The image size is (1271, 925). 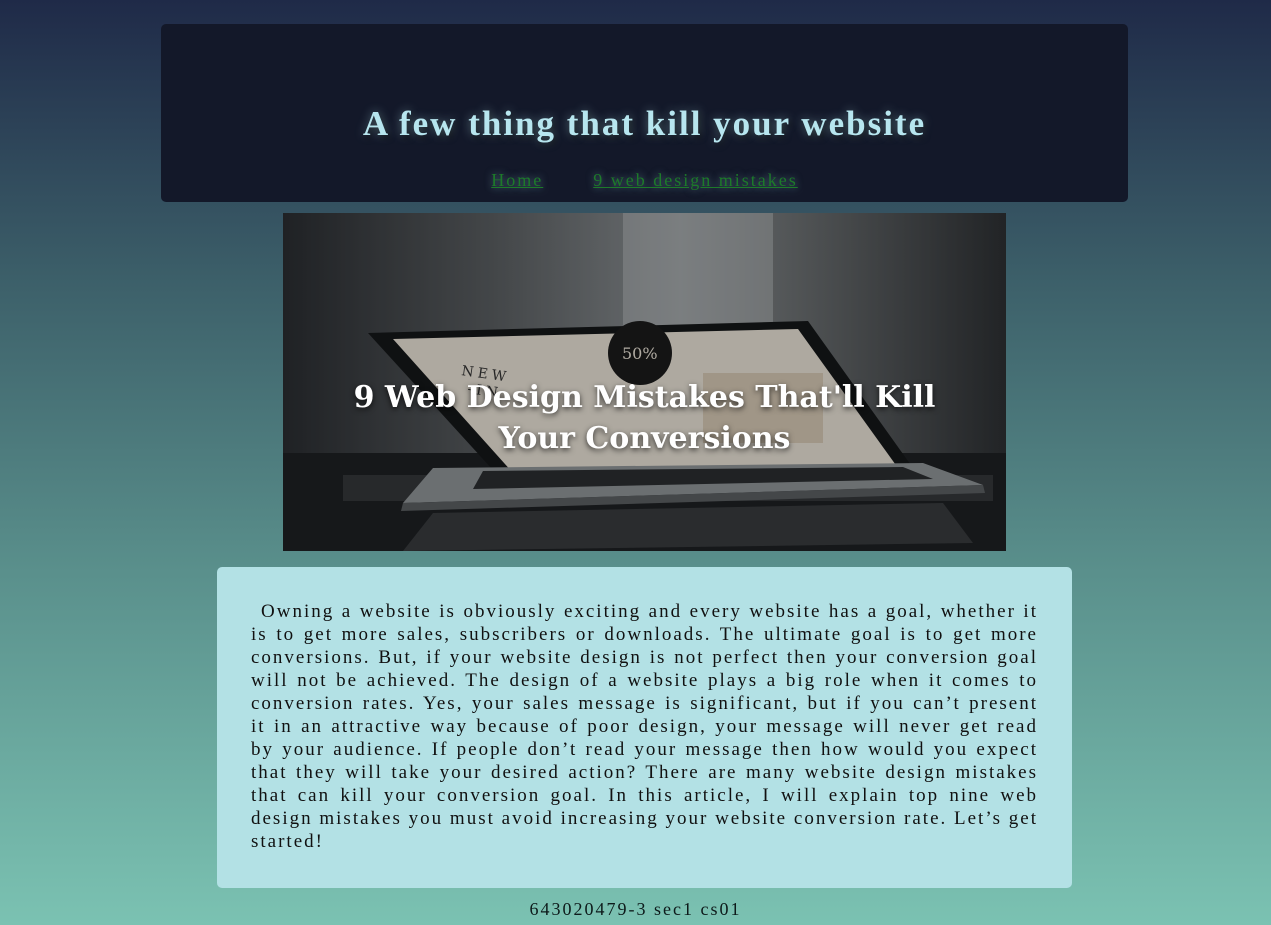 I want to click on main-nav: Home 9 web design mistakes, so click(x=644, y=180).